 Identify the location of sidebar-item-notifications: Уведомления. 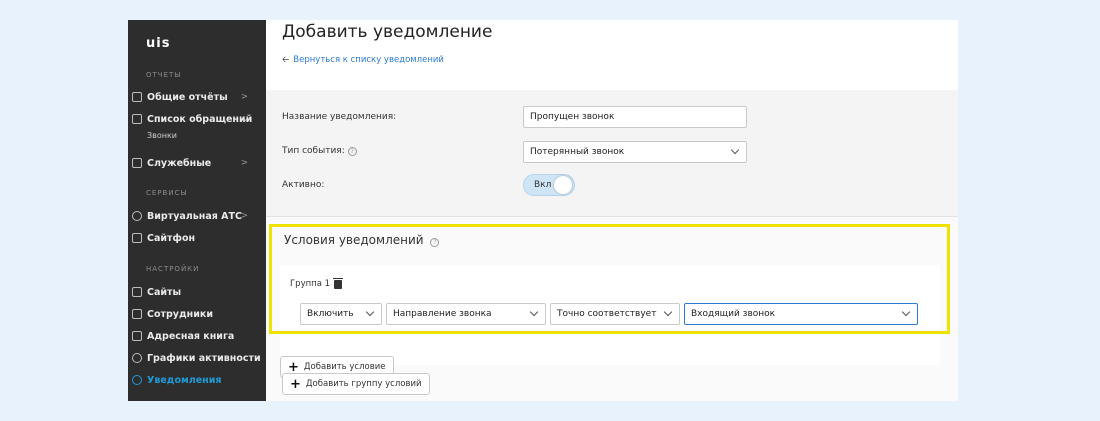
(197, 380).